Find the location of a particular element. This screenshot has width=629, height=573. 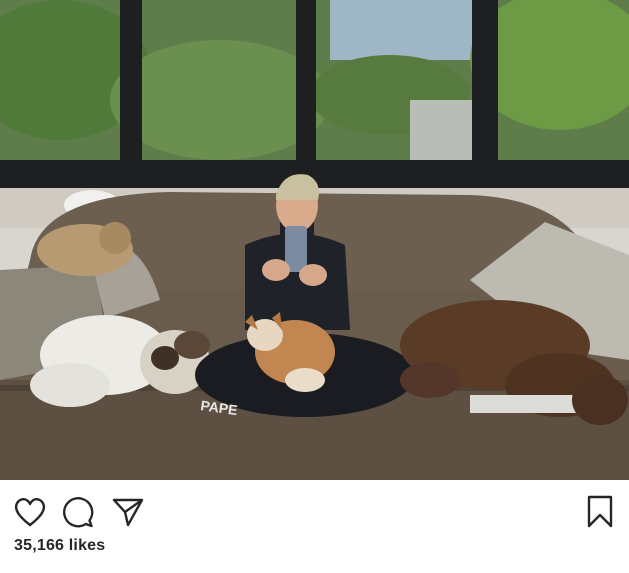

paper-plane-icon is located at coordinates (128, 512).